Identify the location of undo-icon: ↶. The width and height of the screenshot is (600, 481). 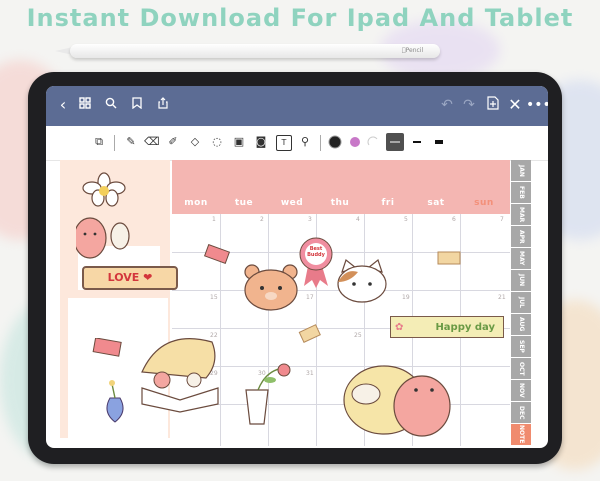
(447, 105).